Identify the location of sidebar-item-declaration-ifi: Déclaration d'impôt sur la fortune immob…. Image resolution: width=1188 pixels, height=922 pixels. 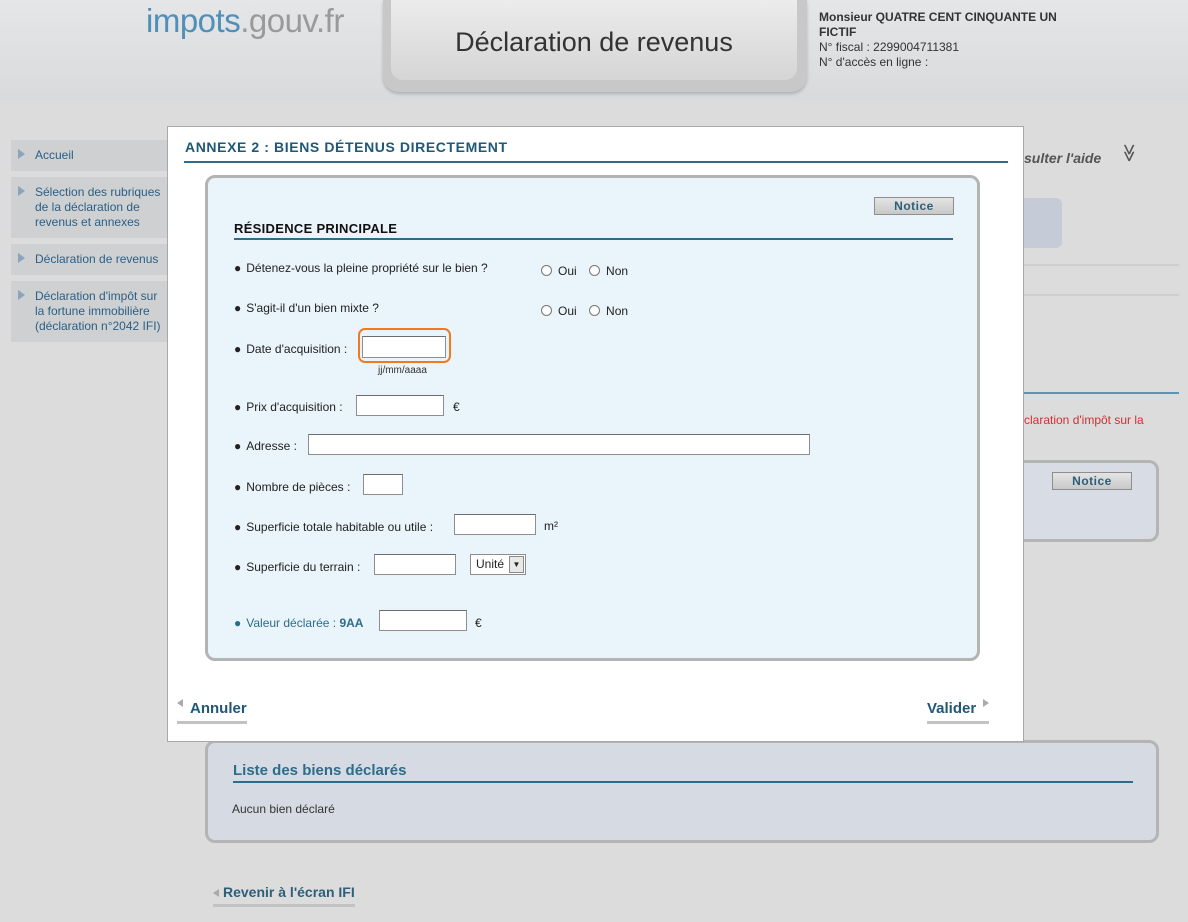
(89, 311).